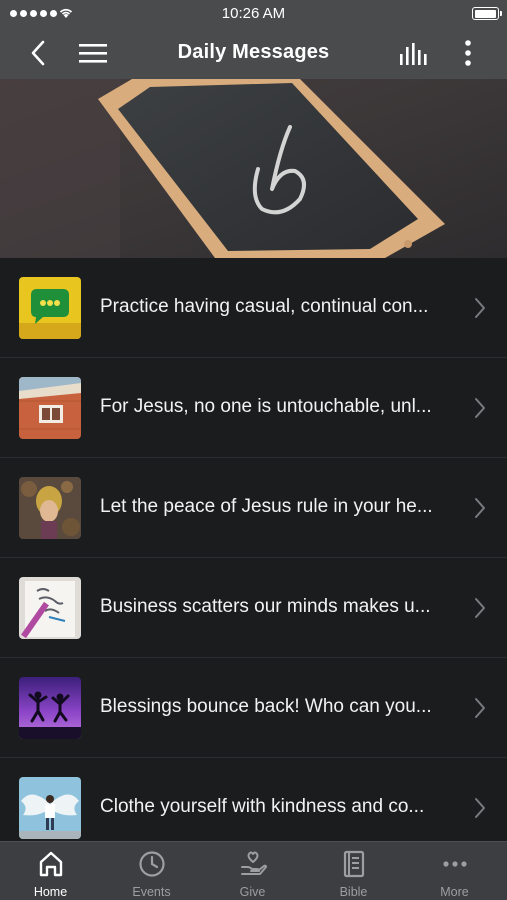 The image size is (507, 900). I want to click on navigation-bar: Daily Messages, so click(253, 53).